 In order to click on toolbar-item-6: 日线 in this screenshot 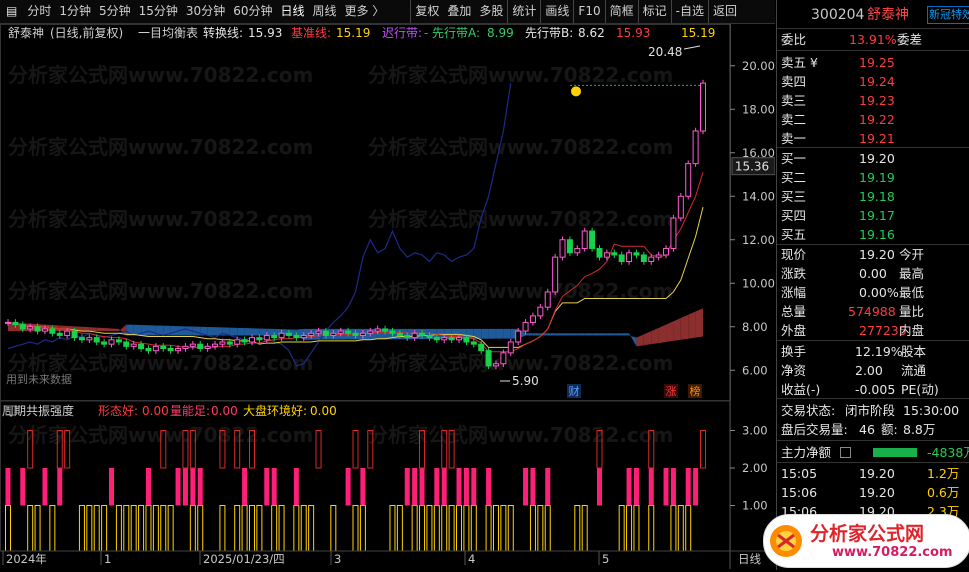, I will do `click(292, 11)`.